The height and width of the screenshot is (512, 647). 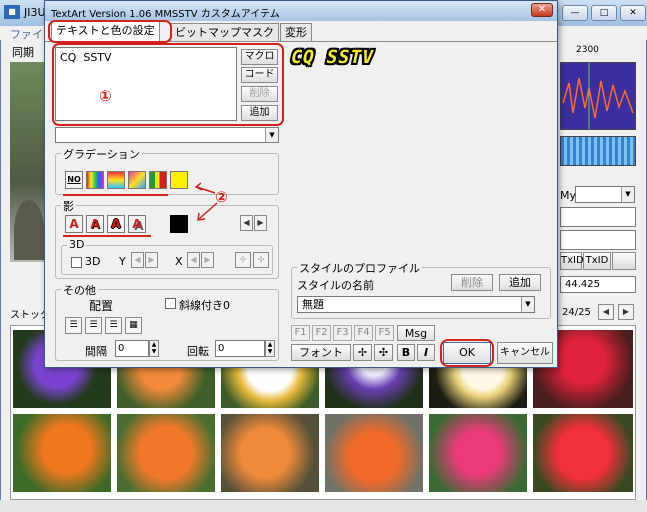 What do you see at coordinates (323, 506) in the screenshot?
I see `status-bar` at bounding box center [323, 506].